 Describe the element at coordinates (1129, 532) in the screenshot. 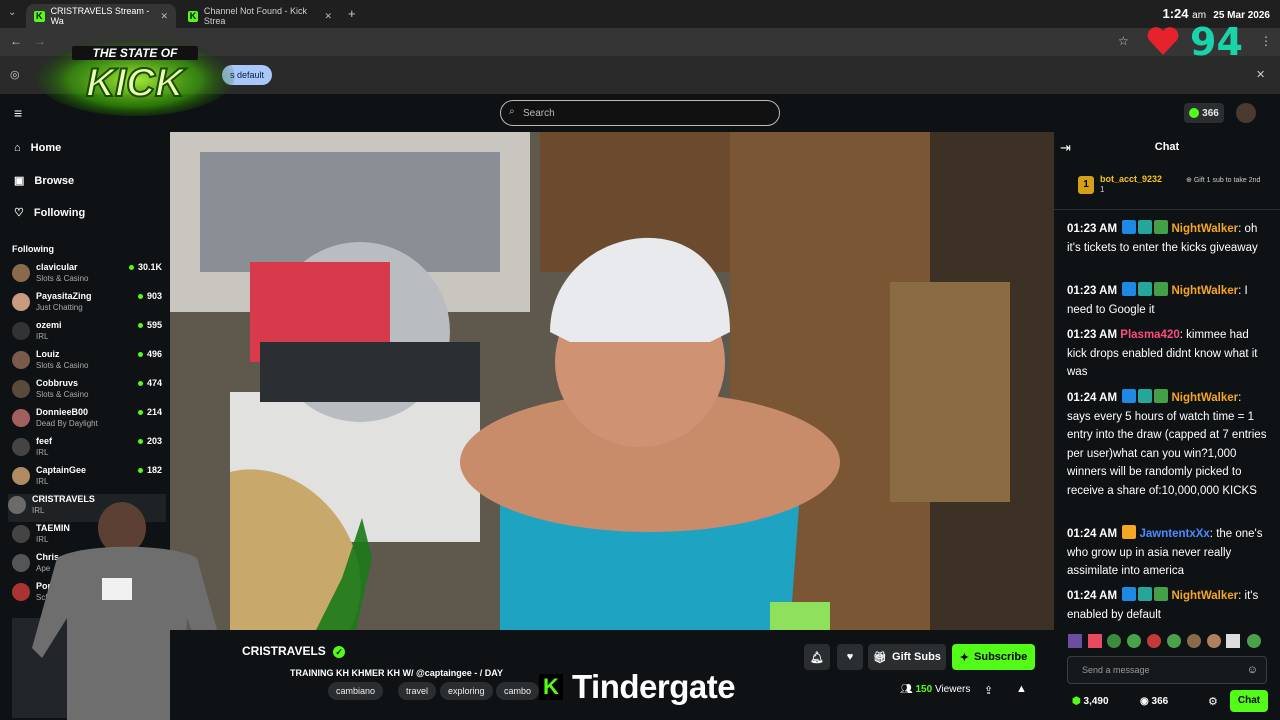

I see `crown-badge-icon` at that location.